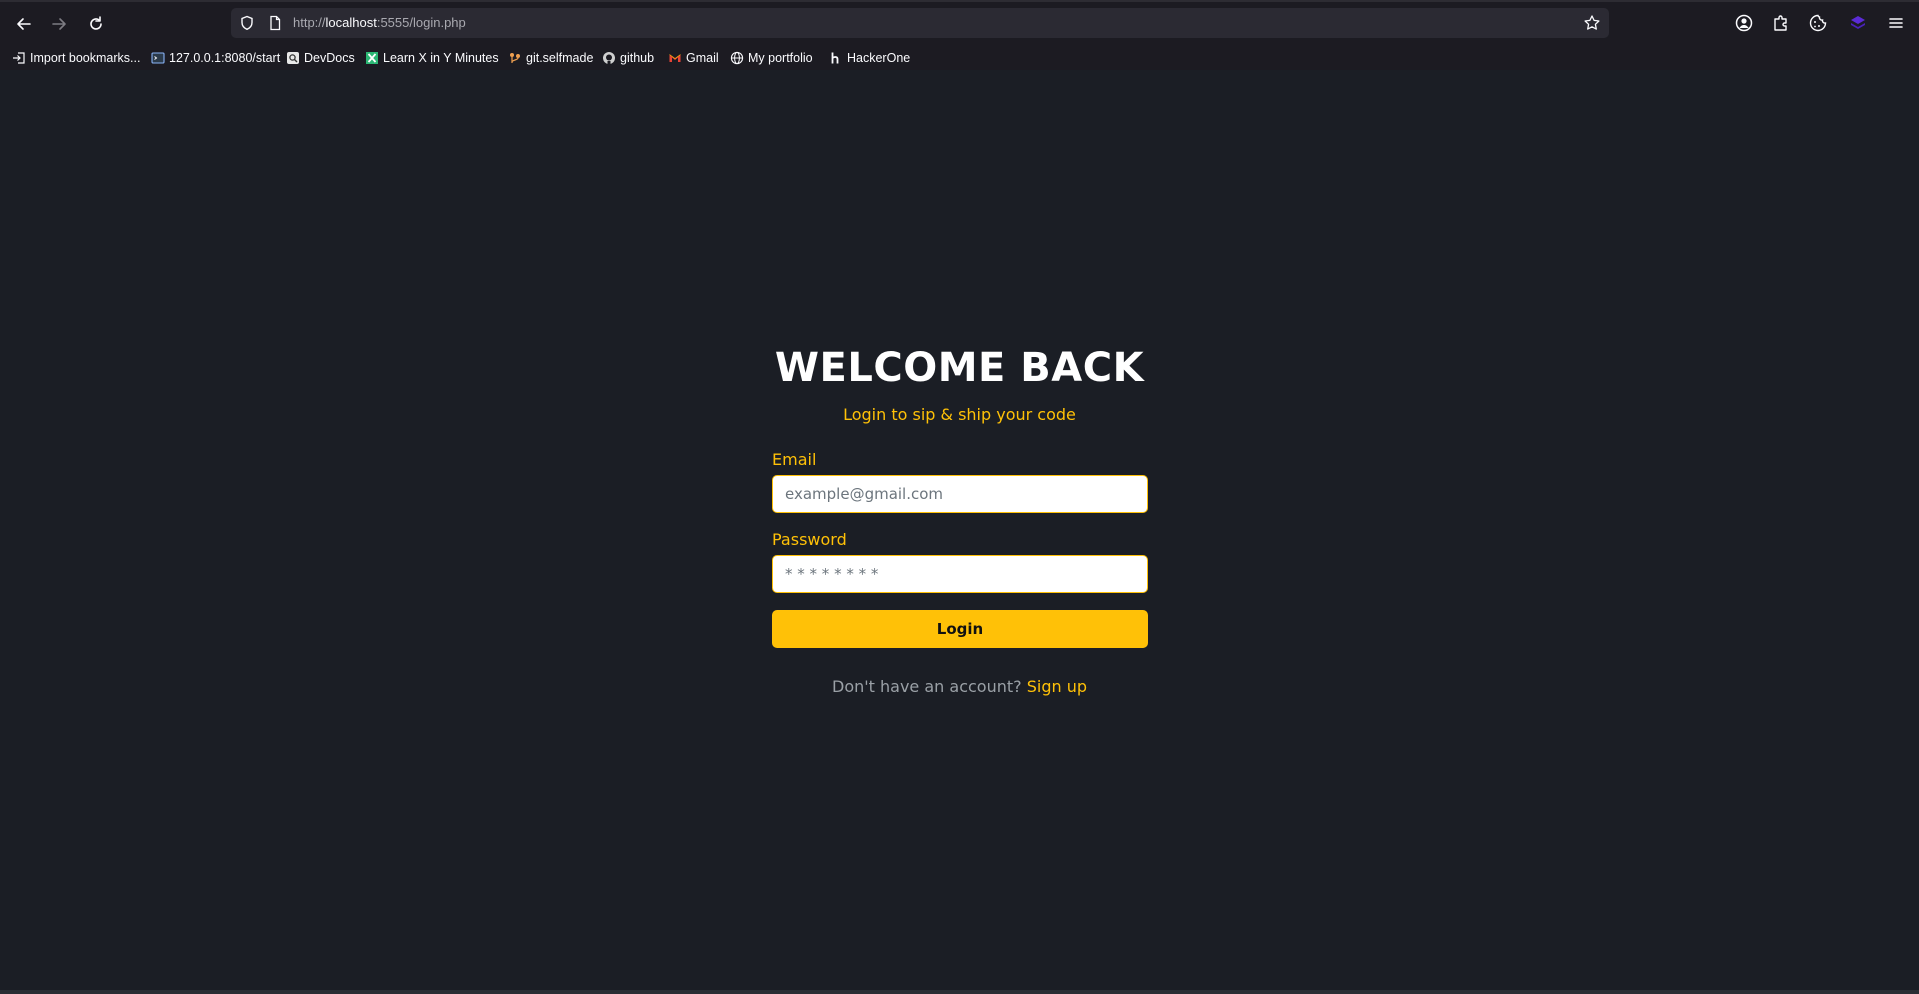 This screenshot has height=994, width=1919. I want to click on globe-icon, so click(737, 58).